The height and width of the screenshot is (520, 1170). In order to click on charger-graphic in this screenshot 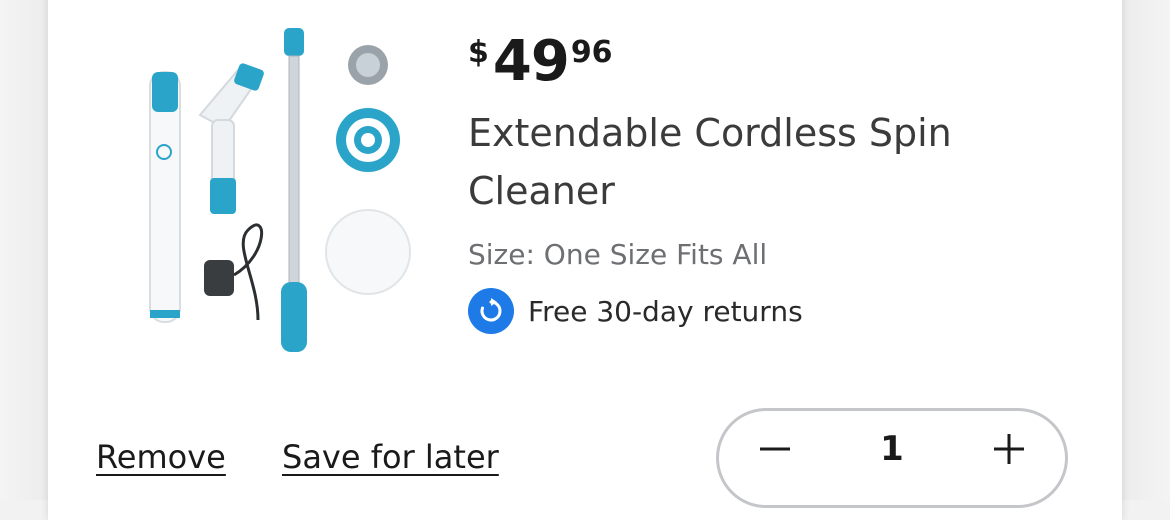, I will do `click(234, 272)`.